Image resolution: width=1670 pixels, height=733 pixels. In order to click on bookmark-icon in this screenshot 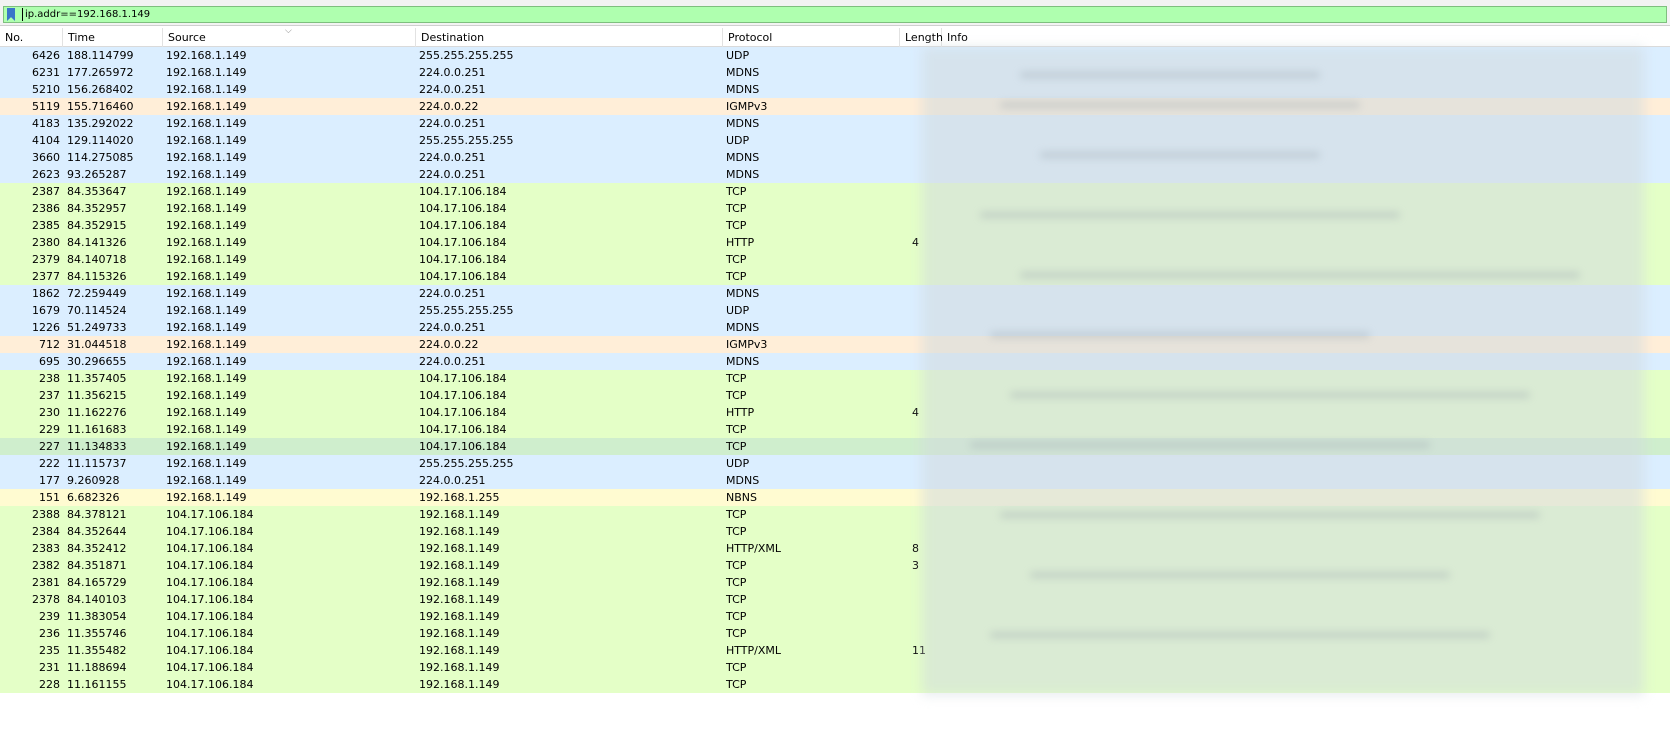, I will do `click(11, 14)`.